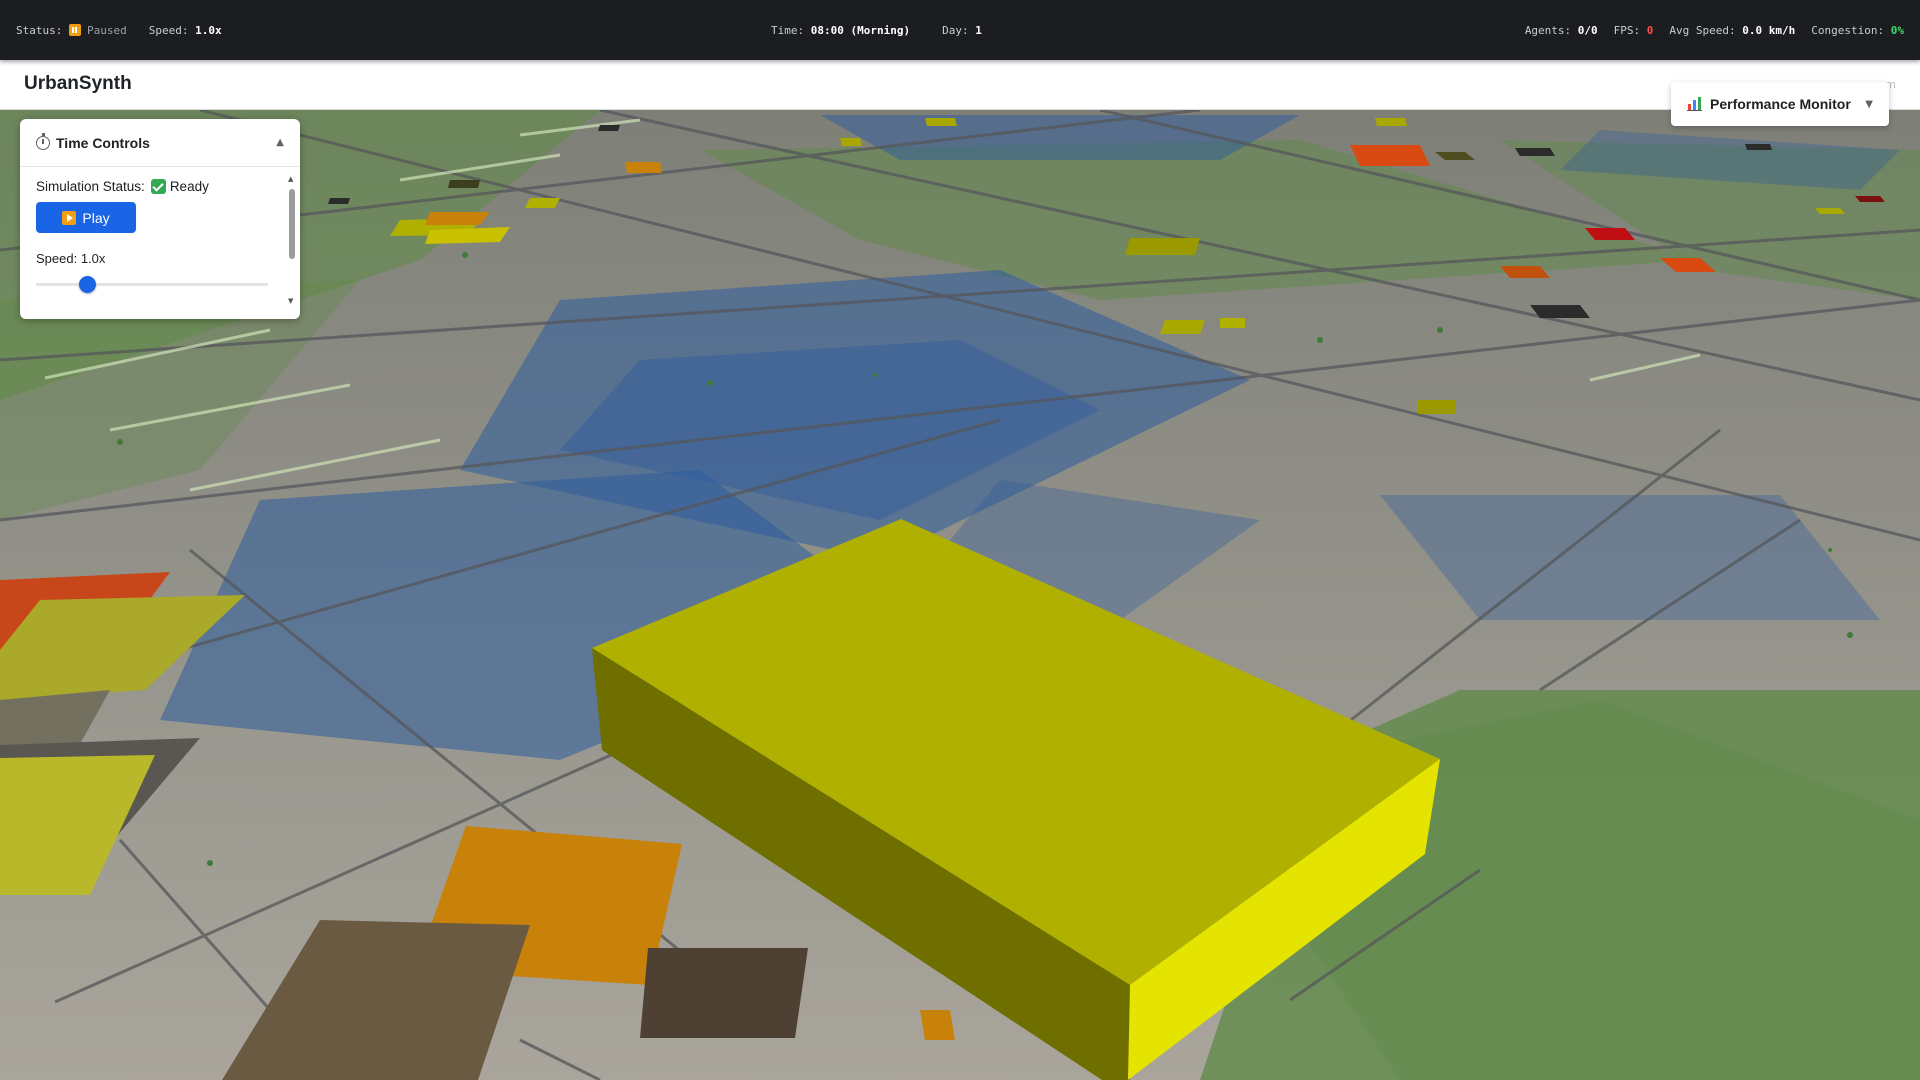  I want to click on congestion-indicator: Congestion: 0%, so click(1857, 30).